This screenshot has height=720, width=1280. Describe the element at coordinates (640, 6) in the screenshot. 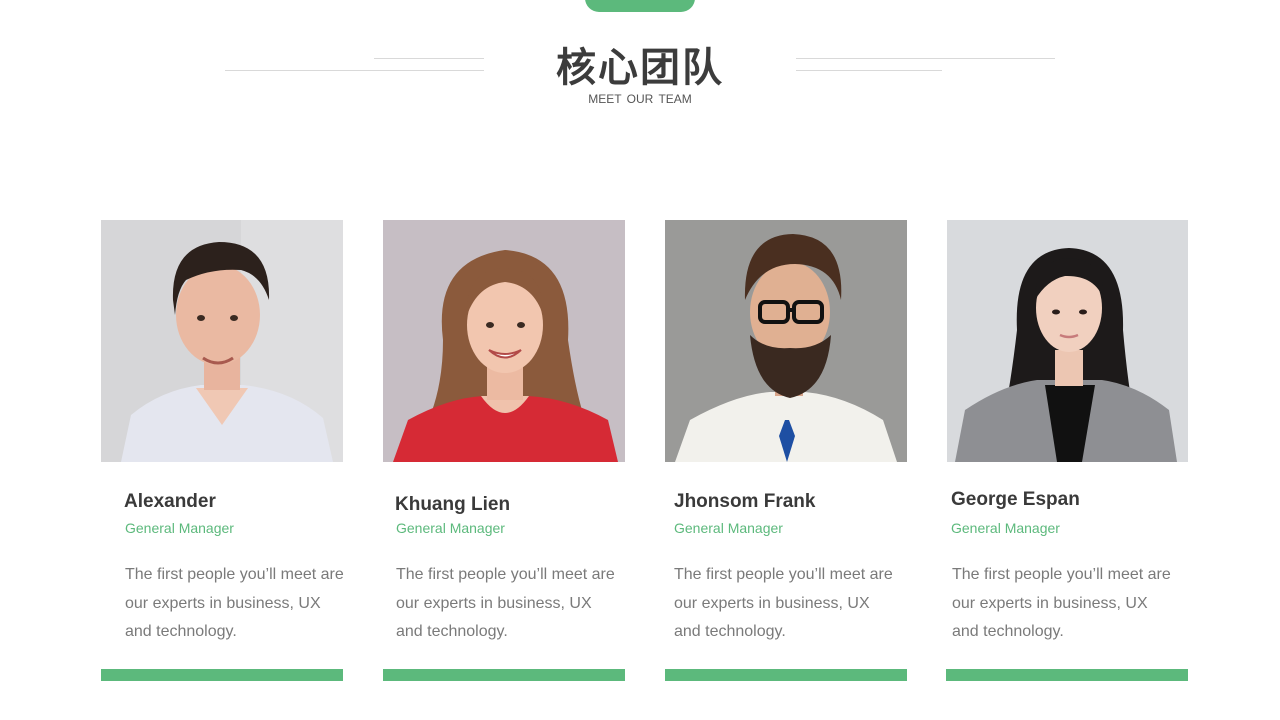

I see `top-accent-tab` at that location.